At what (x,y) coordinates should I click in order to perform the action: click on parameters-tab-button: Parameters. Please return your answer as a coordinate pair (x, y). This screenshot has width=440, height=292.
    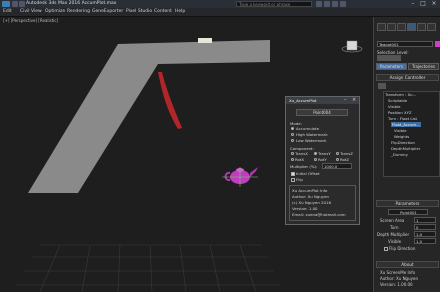
    Looking at the image, I should click on (391, 66).